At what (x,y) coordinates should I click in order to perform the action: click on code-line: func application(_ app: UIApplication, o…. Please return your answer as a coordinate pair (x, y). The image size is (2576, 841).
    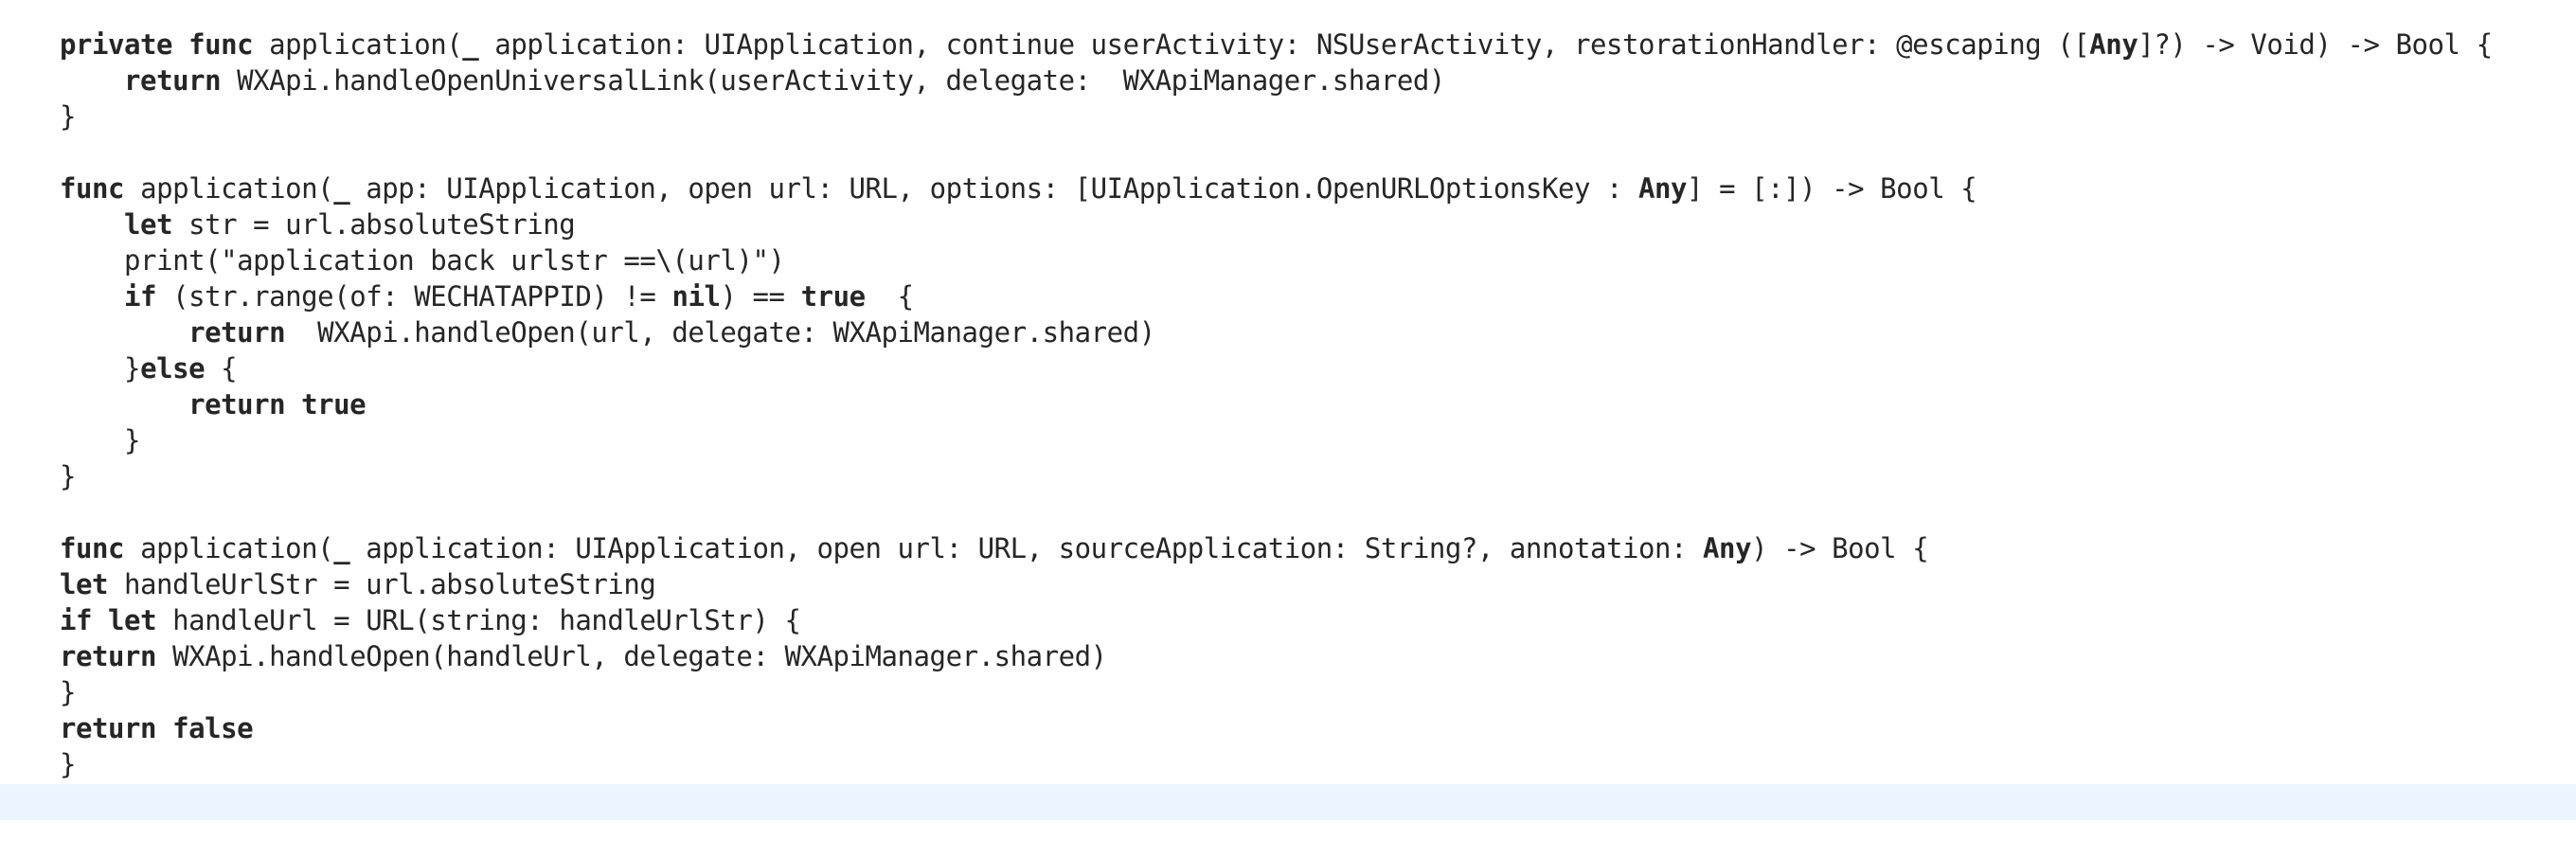
    Looking at the image, I should click on (1276, 188).